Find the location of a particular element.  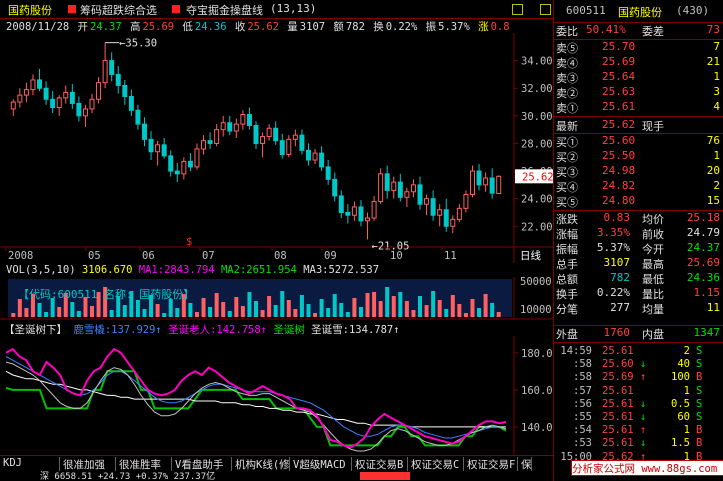

sell-level-row: 卖⑤ 25.70 7 is located at coordinates (638, 47).